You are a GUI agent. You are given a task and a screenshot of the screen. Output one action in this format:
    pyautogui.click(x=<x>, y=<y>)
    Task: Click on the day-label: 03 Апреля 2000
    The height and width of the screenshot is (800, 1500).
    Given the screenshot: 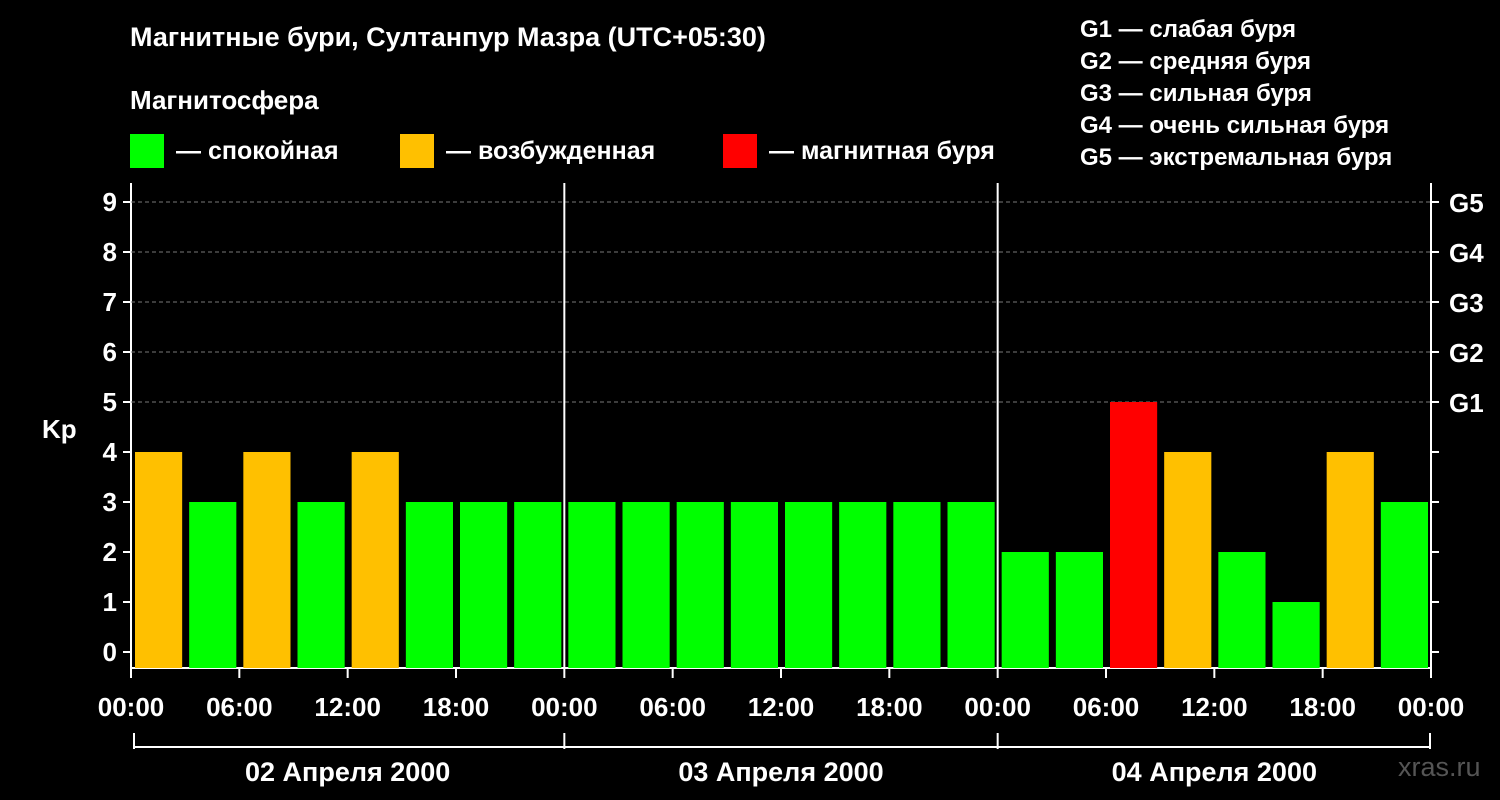 What is the action you would take?
    pyautogui.click(x=780, y=772)
    